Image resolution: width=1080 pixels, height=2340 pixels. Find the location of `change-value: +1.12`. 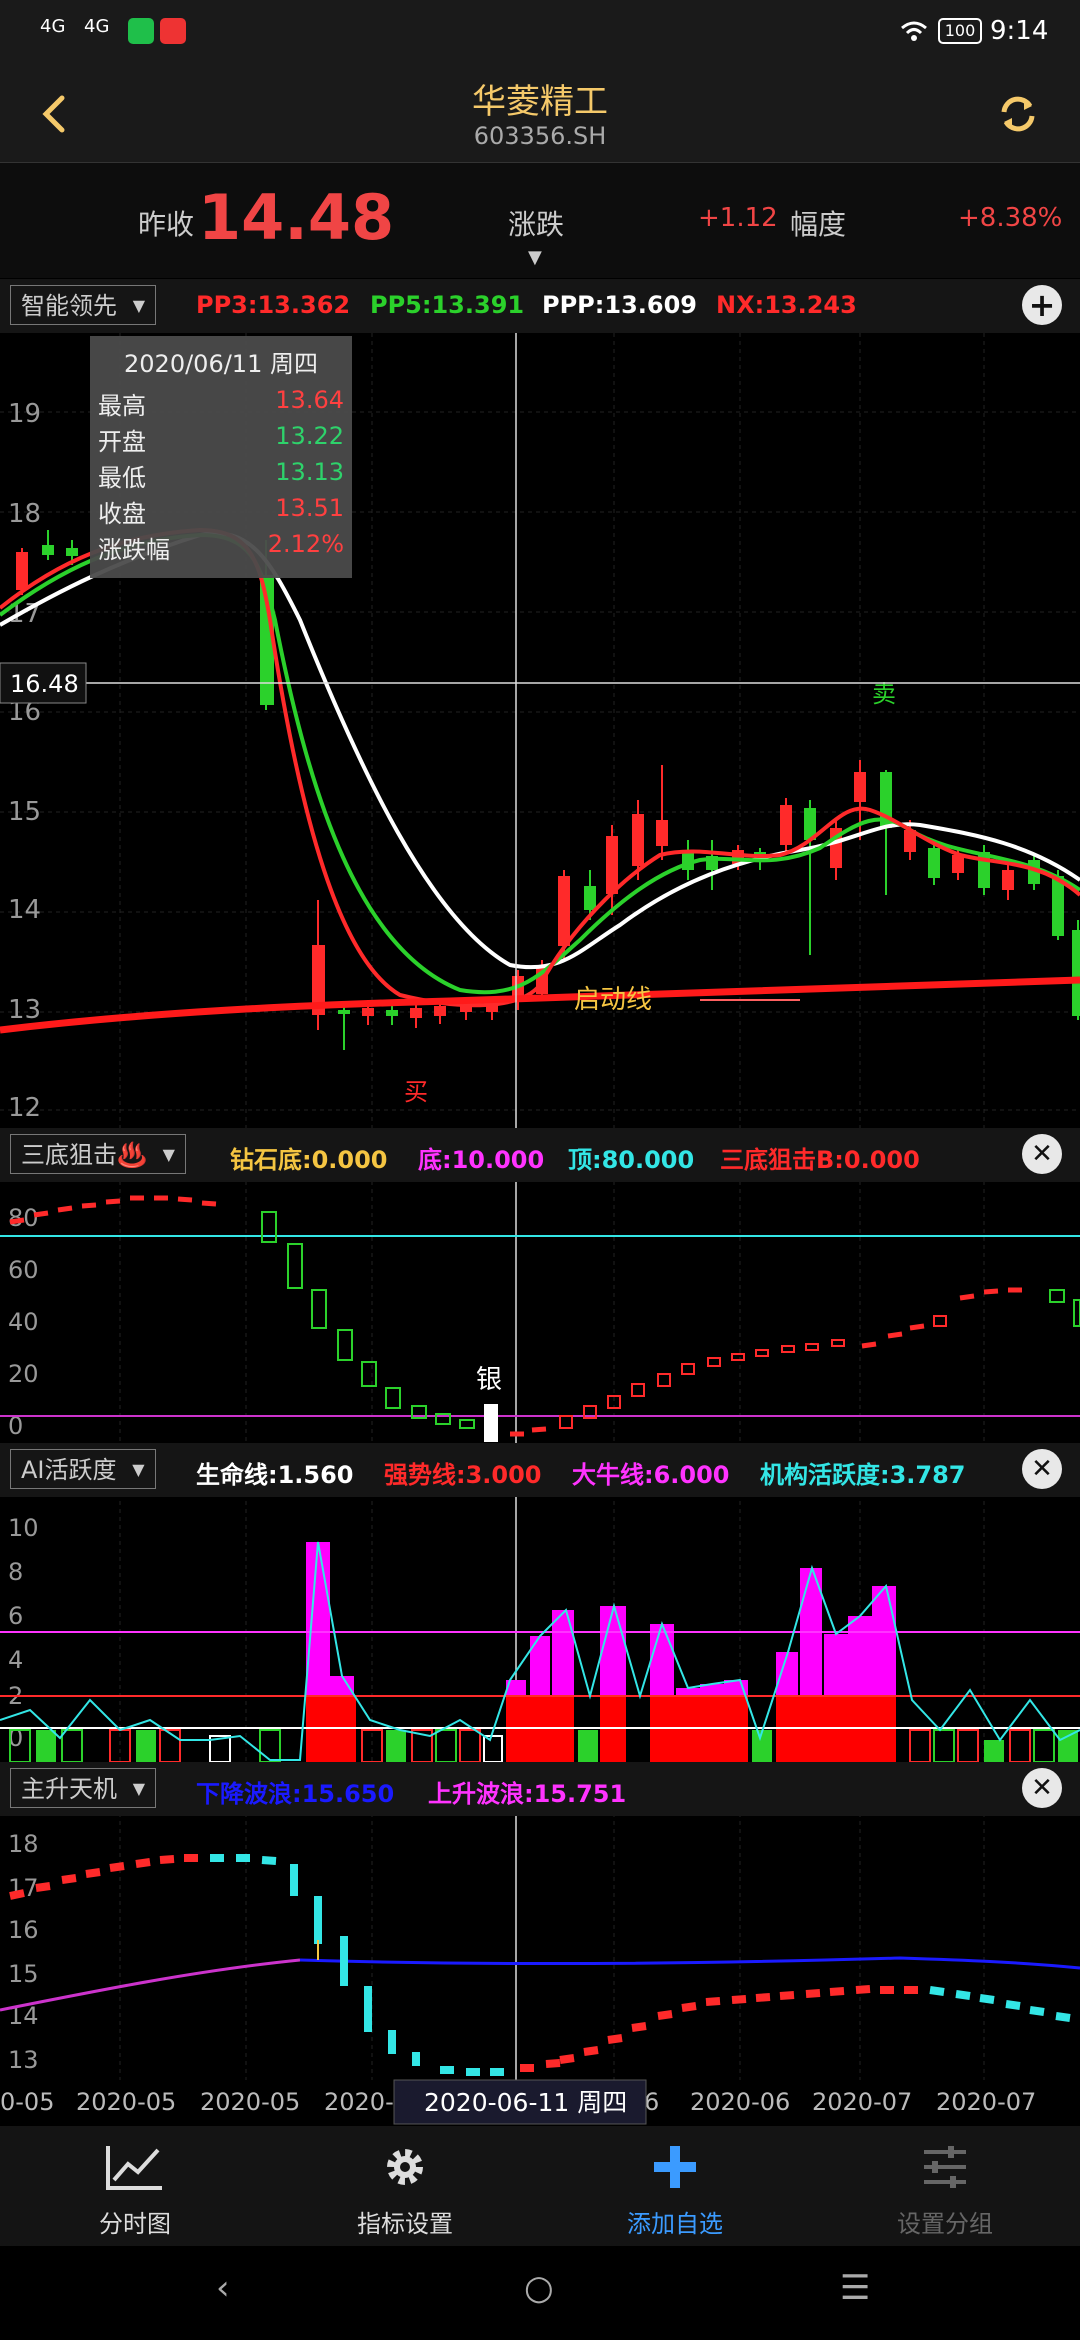

change-value: +1.12 is located at coordinates (738, 218).